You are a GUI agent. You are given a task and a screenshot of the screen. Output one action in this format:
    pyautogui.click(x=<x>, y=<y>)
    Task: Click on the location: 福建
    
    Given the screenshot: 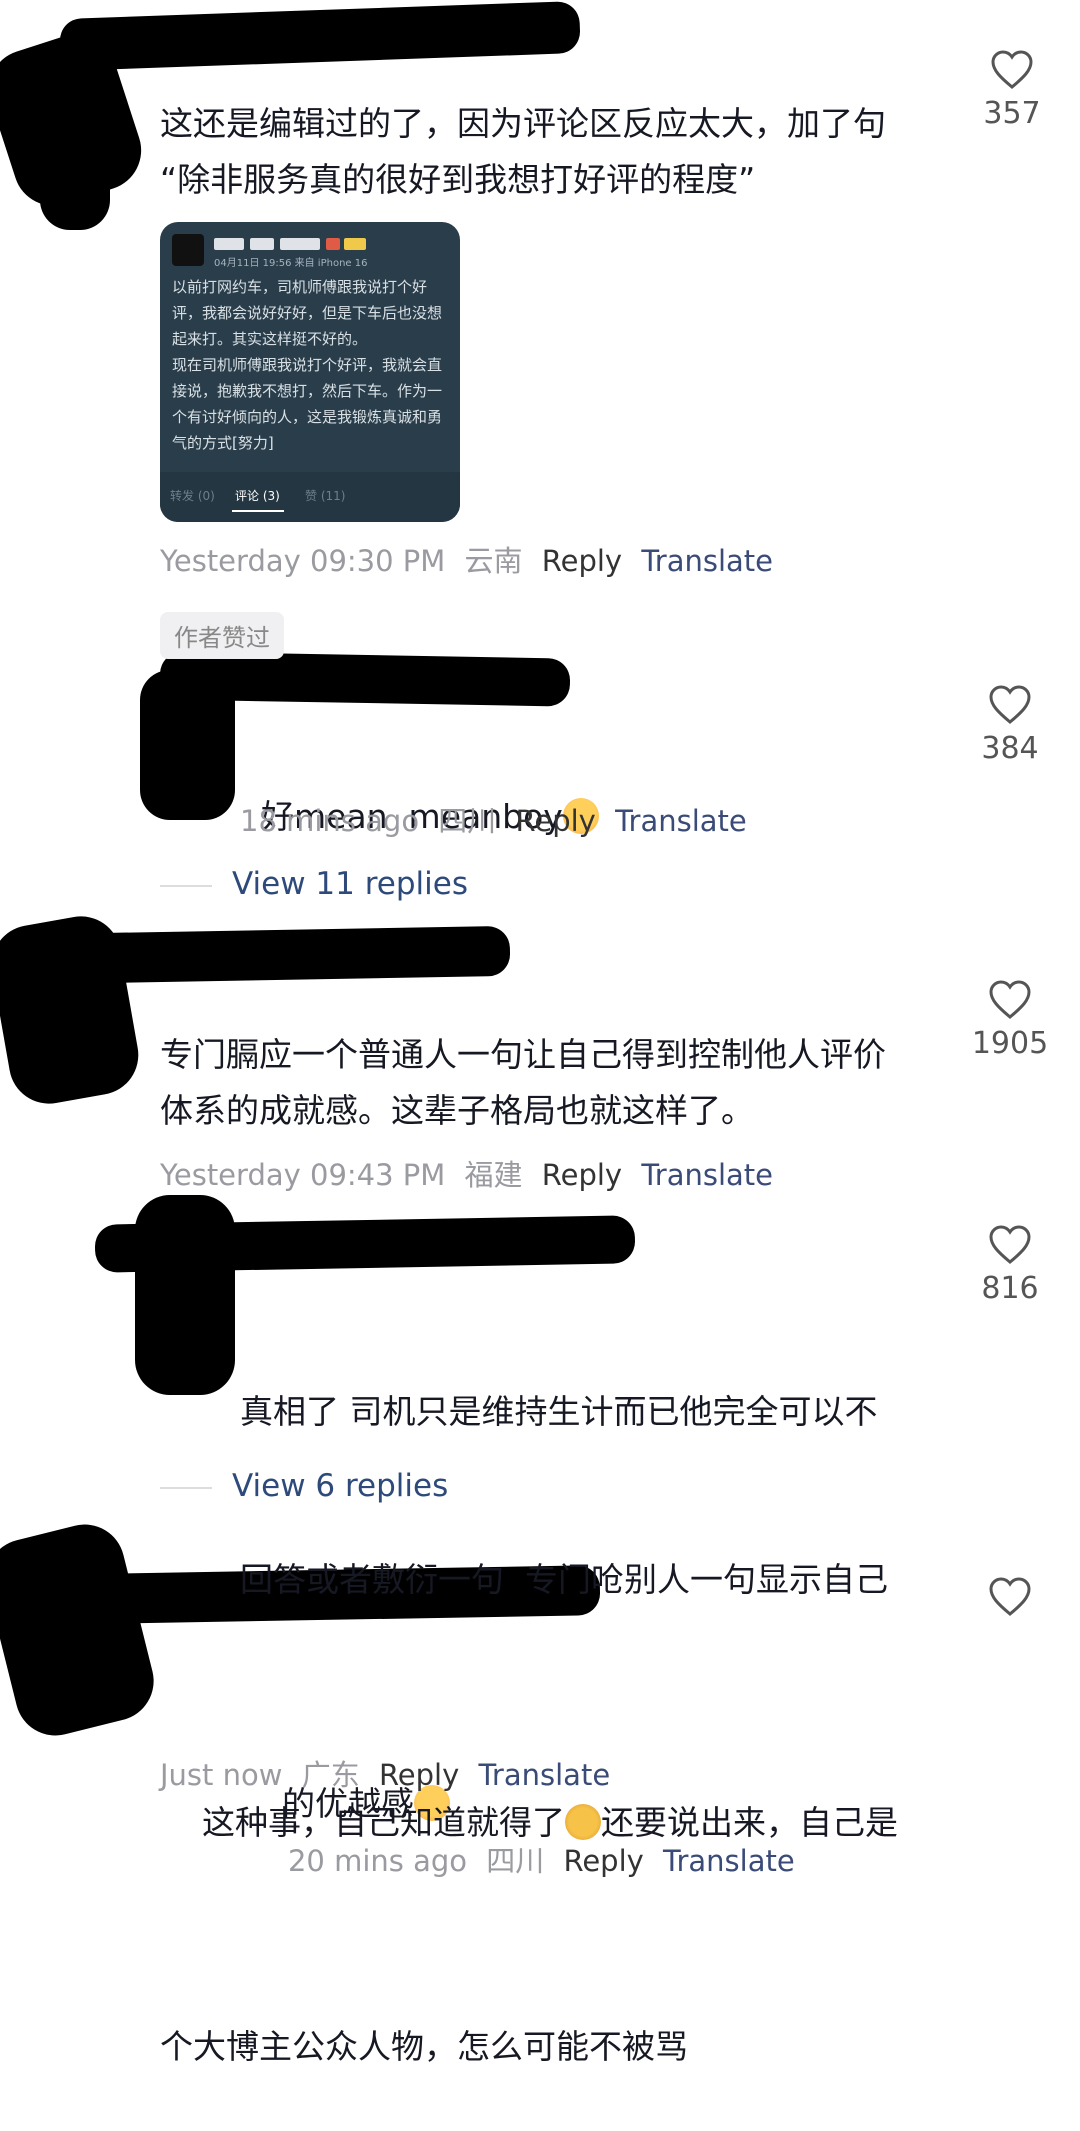 What is the action you would take?
    pyautogui.click(x=493, y=1175)
    